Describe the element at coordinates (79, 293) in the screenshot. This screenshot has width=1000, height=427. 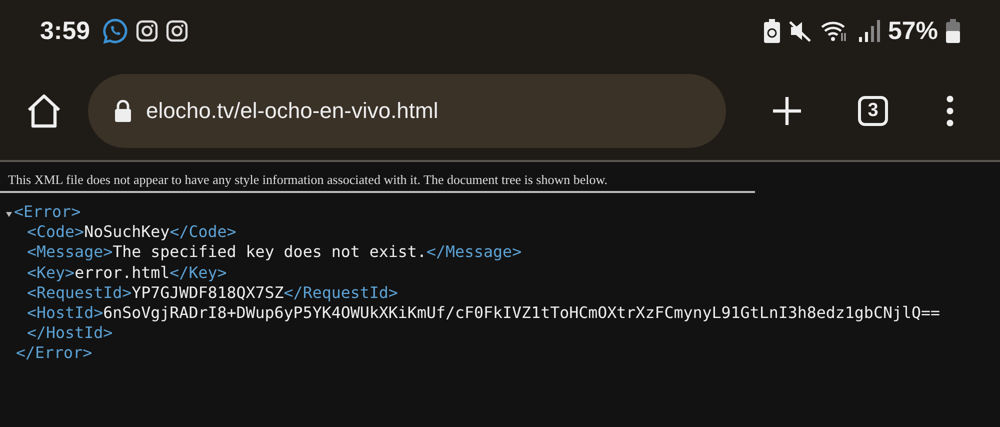
I see `xml-tag: <RequestId>` at that location.